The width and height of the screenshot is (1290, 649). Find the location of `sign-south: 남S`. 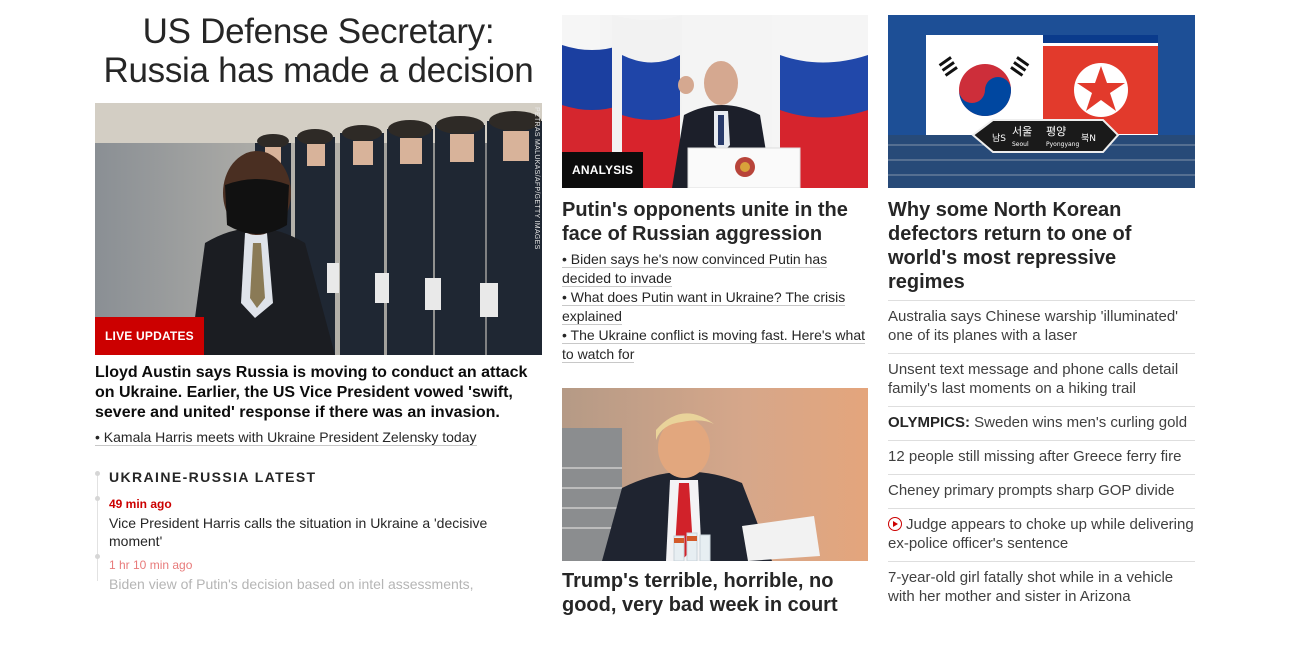

sign-south: 남S is located at coordinates (999, 138).